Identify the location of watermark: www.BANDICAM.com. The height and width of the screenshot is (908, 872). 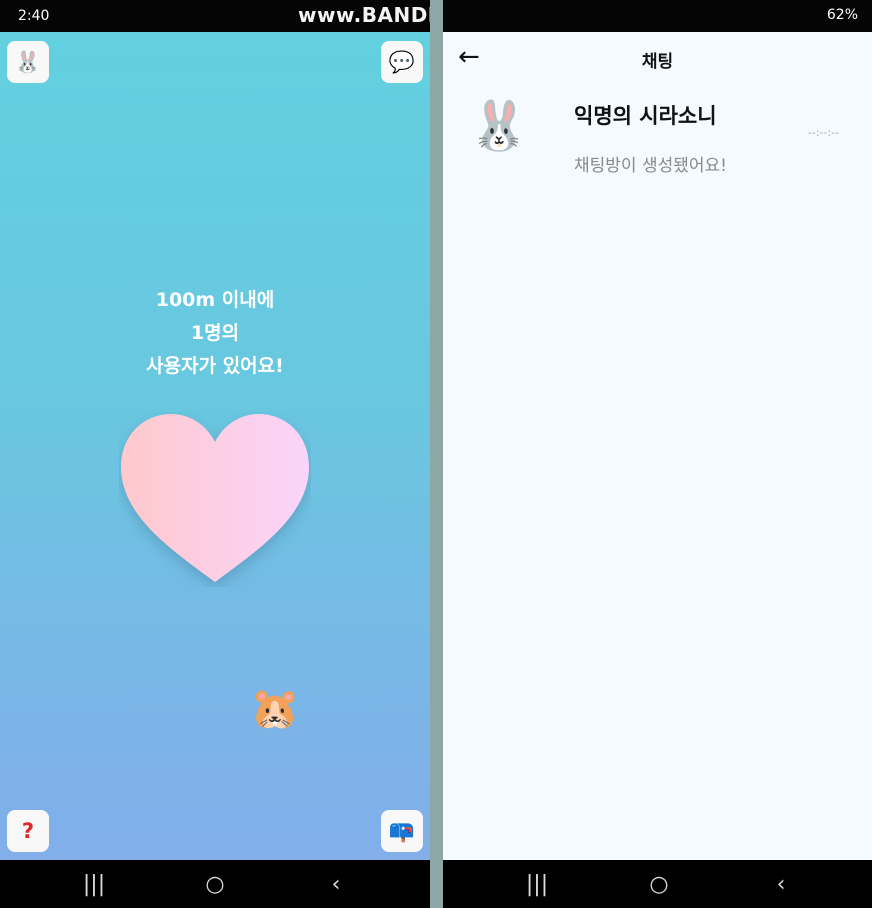
(364, 15).